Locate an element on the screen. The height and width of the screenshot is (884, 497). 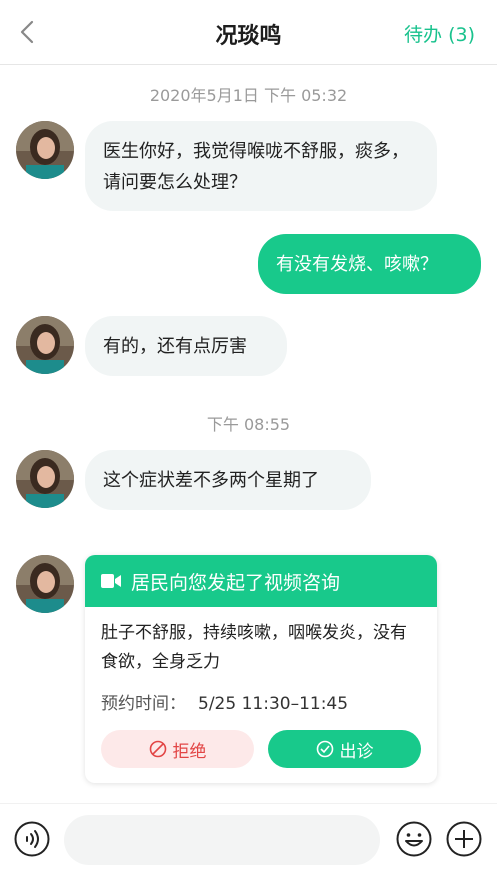
emoji-icon is located at coordinates (414, 839).